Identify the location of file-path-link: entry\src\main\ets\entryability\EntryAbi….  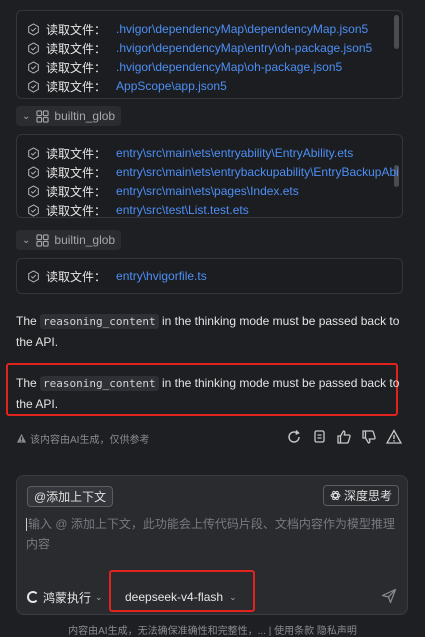
(234, 153).